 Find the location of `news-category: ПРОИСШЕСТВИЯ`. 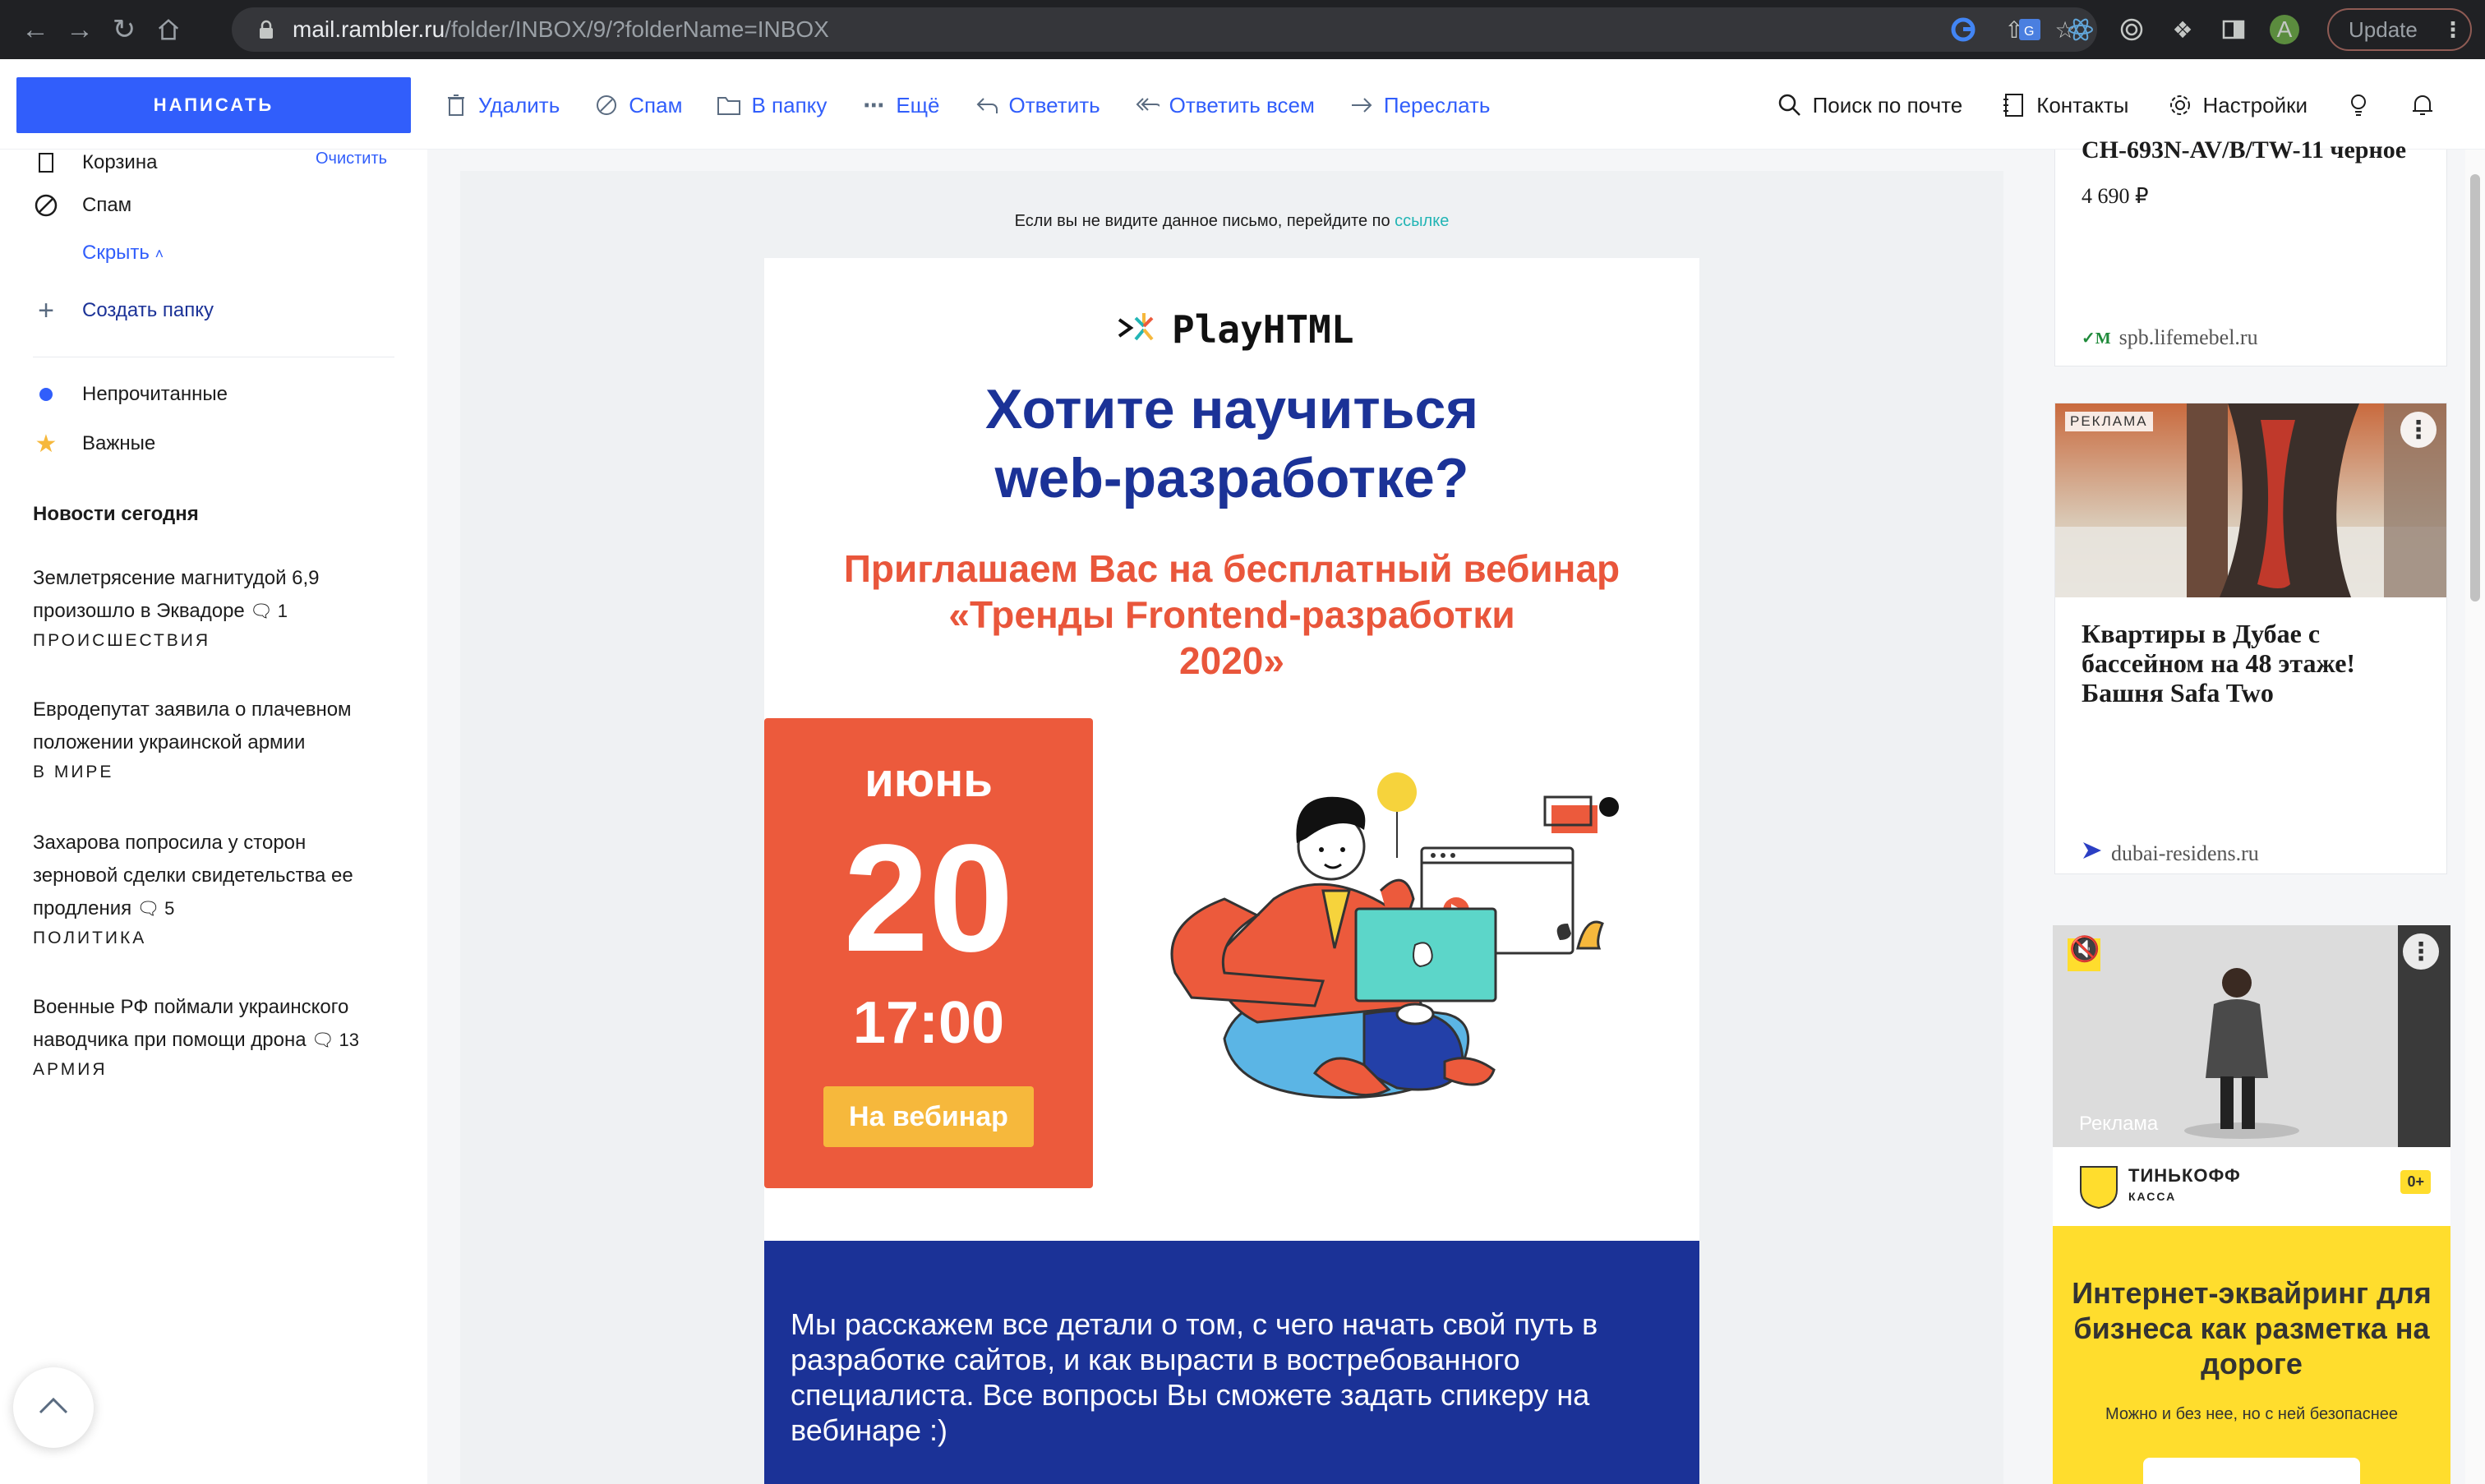

news-category: ПРОИСШЕСТВИЯ is located at coordinates (122, 641).